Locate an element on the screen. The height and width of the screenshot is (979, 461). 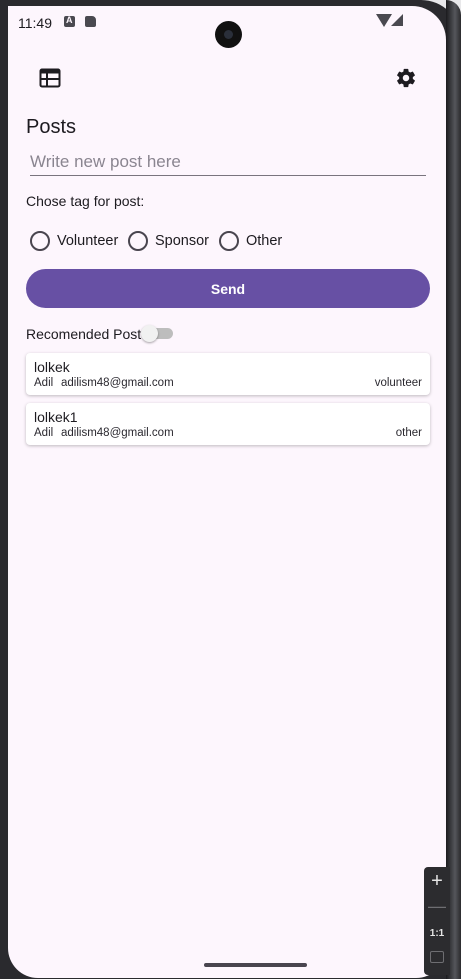
status-time: 11:49 is located at coordinates (35, 23).